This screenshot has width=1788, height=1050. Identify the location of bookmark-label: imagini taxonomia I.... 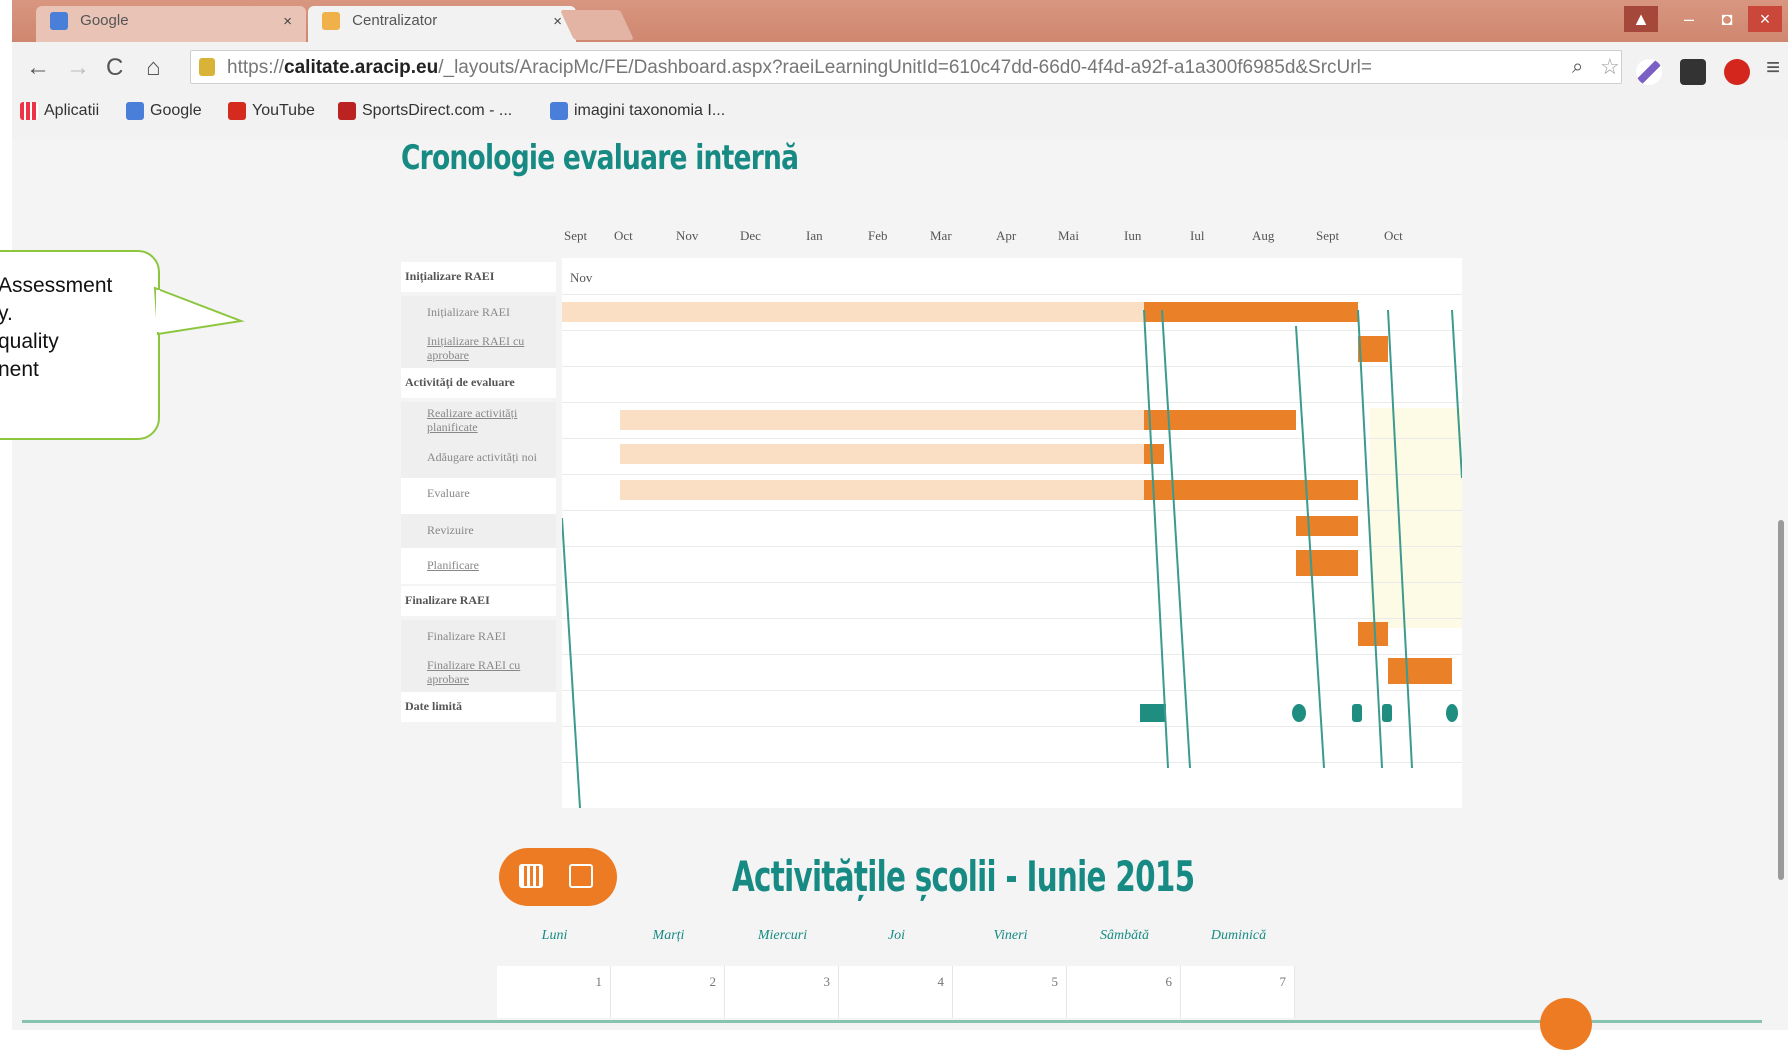
(650, 111).